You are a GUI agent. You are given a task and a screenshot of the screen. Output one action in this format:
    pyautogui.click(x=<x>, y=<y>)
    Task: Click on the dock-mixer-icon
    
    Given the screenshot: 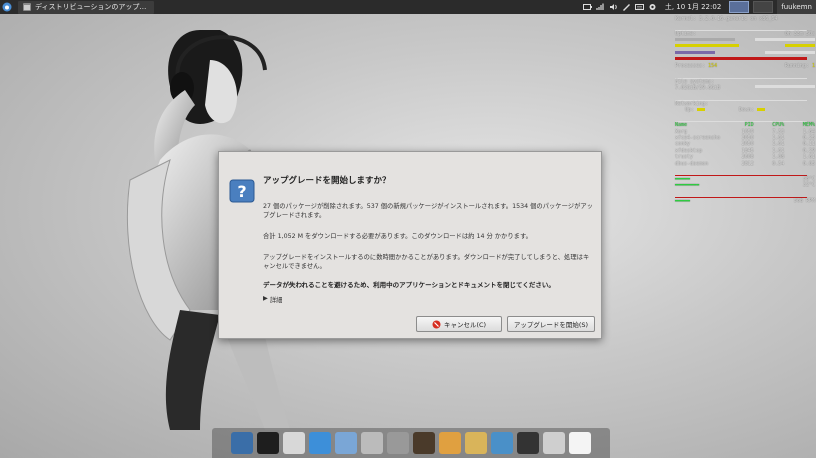 What is the action you would take?
    pyautogui.click(x=372, y=443)
    